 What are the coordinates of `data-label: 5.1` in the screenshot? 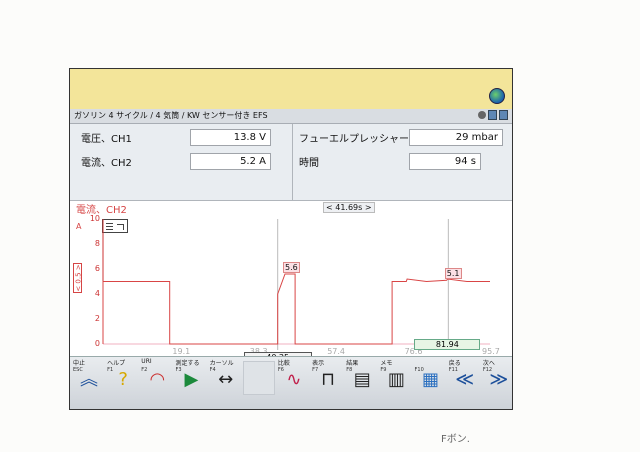 It's located at (453, 274).